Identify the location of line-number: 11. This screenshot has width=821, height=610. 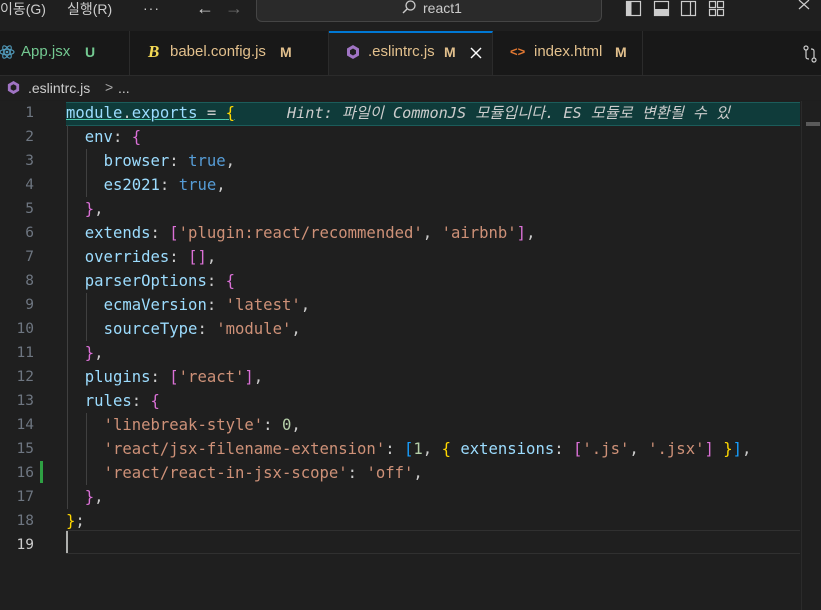
(25, 353).